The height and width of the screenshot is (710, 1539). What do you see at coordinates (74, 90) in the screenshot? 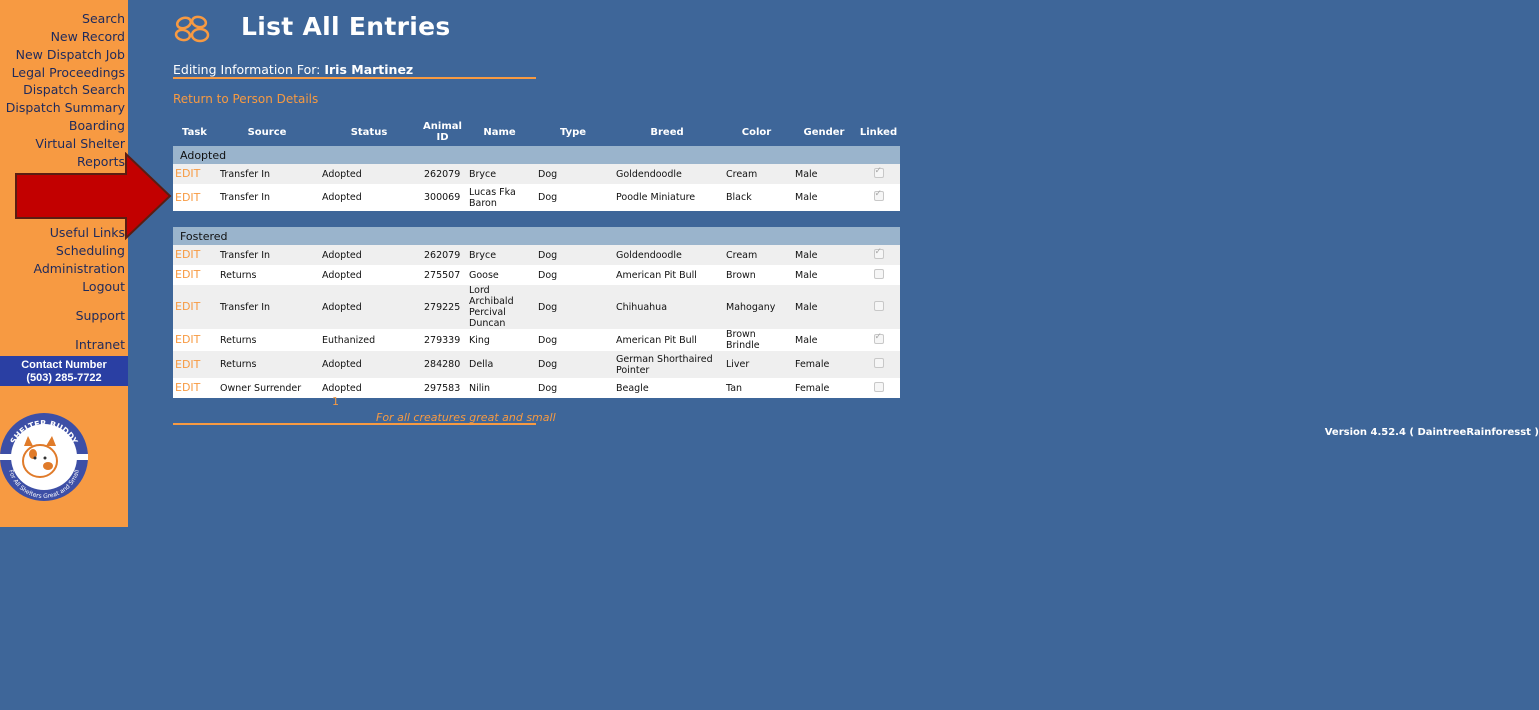
I see `nav-dispatch-search: Dispatch Search` at bounding box center [74, 90].